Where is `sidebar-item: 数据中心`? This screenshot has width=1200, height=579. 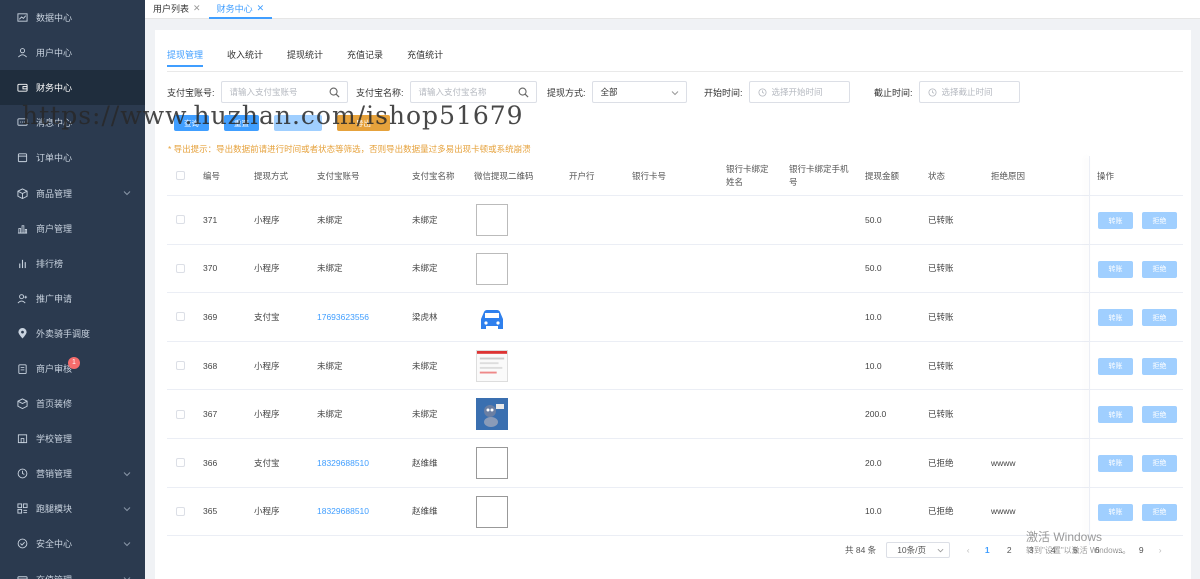
sidebar-item: 数据中心 is located at coordinates (72, 17).